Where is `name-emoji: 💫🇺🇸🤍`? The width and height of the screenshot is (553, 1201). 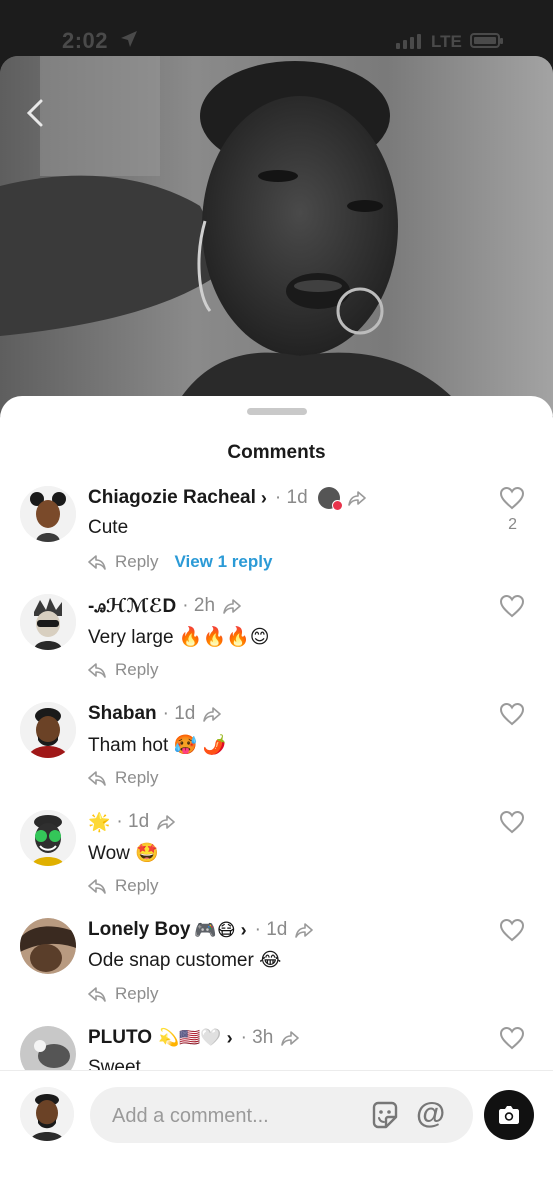
name-emoji: 💫🇺🇸🤍 is located at coordinates (190, 1037).